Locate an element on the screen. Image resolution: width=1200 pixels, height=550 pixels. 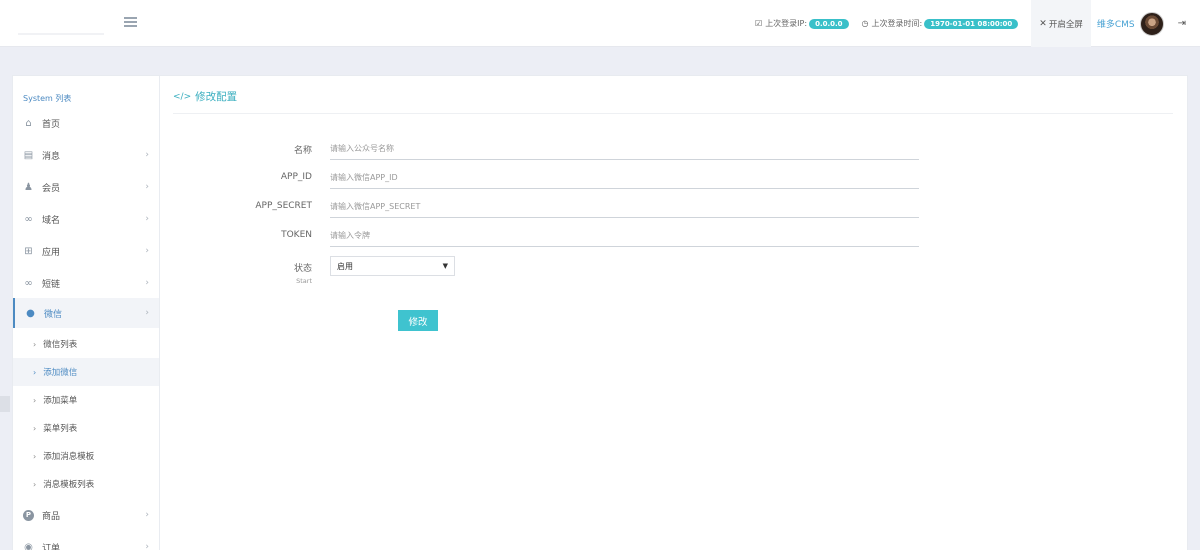
field-label: 状态 is located at coordinates (302, 269).